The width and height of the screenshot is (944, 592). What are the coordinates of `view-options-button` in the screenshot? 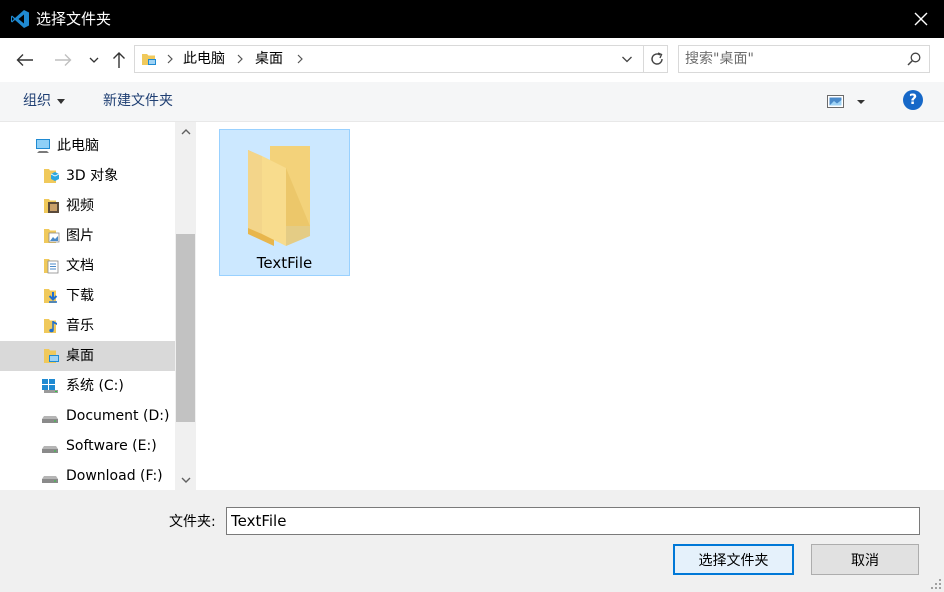 It's located at (846, 102).